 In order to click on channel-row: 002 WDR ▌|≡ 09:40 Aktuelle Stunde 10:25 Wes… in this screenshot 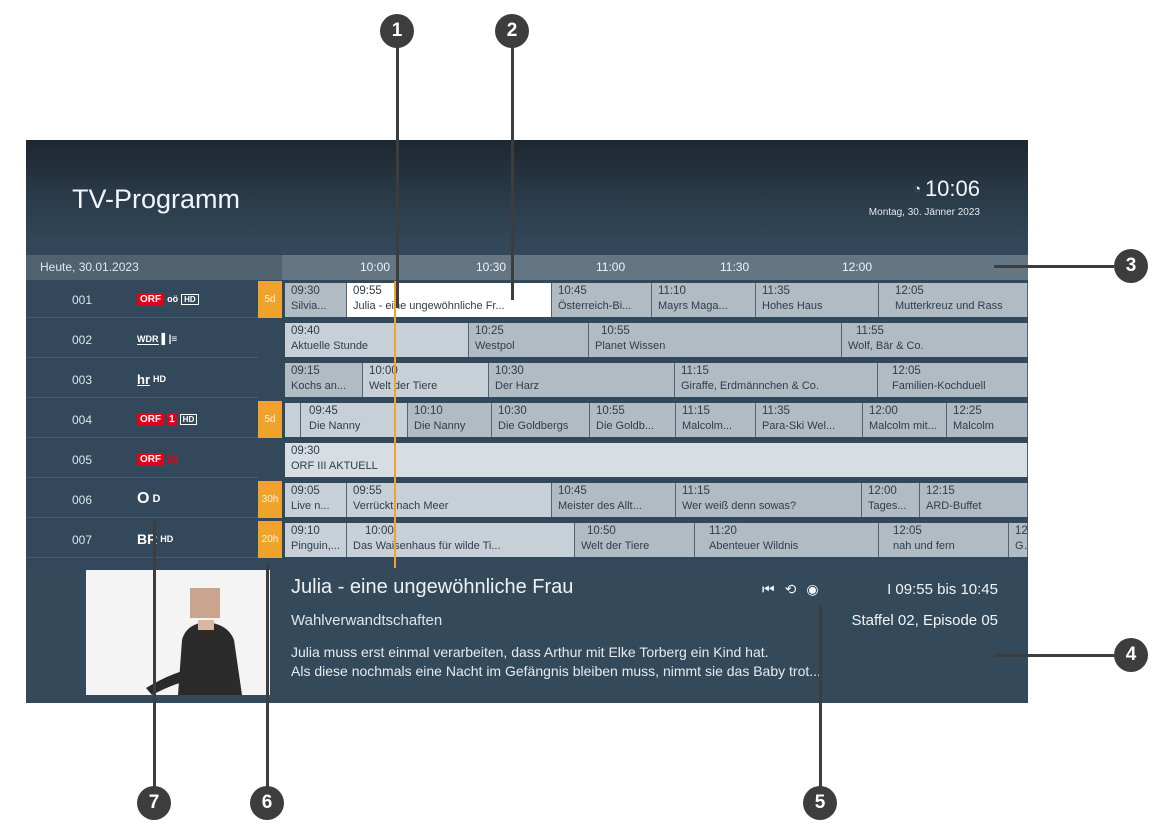, I will do `click(527, 339)`.